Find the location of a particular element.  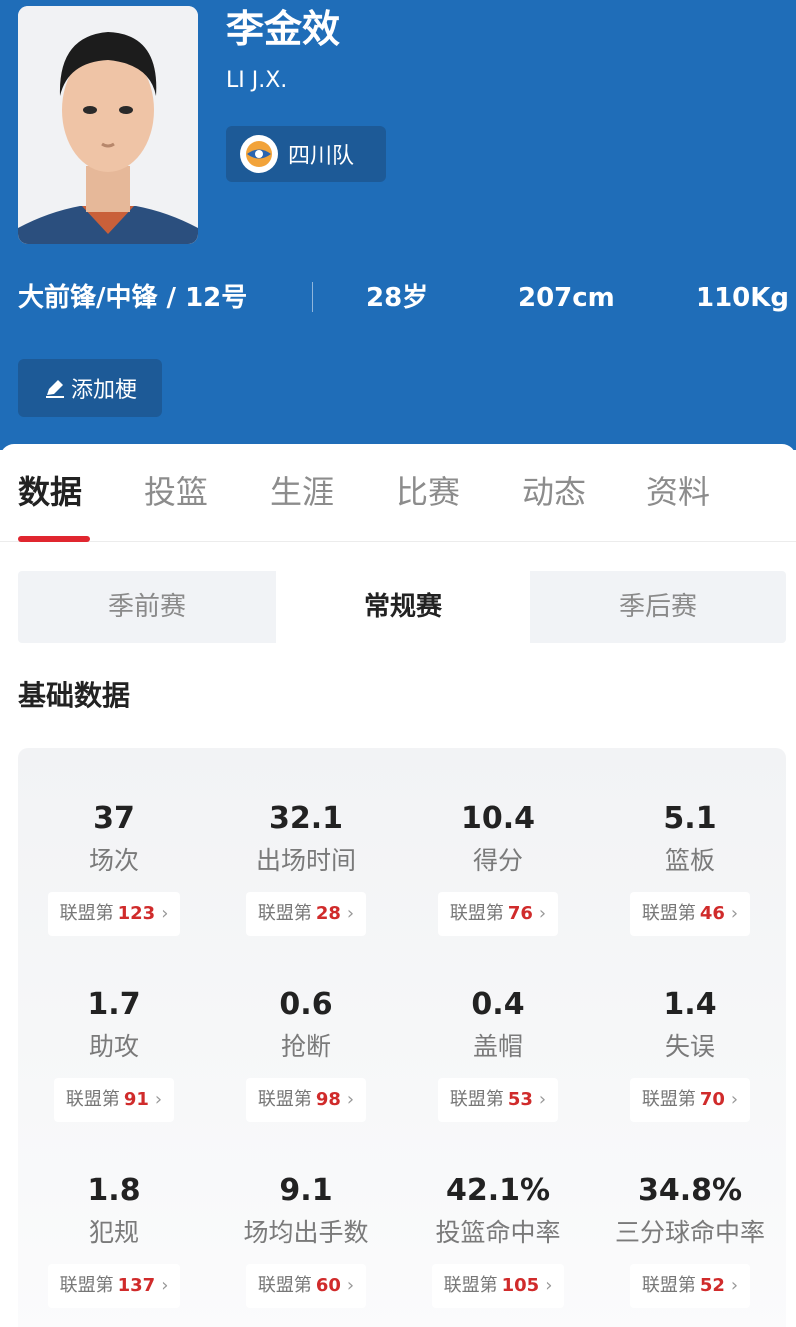

stat-value: 5.1 is located at coordinates (690, 818).